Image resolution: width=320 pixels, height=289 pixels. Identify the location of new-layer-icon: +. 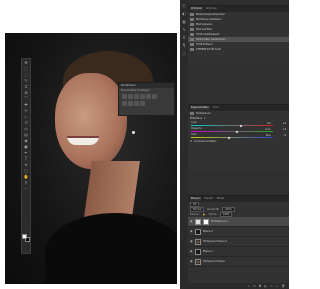
(277, 286).